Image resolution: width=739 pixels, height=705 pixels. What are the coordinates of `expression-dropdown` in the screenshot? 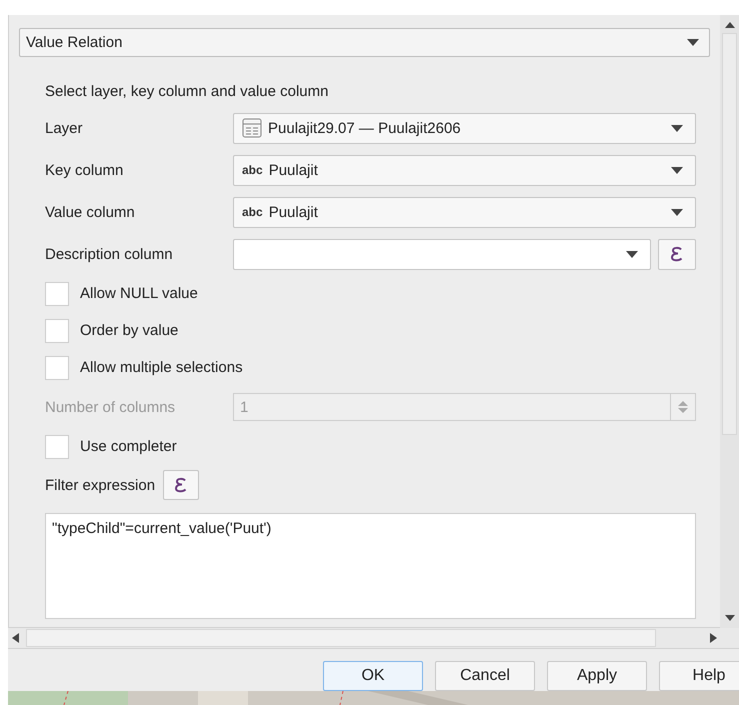 It's located at (442, 254).